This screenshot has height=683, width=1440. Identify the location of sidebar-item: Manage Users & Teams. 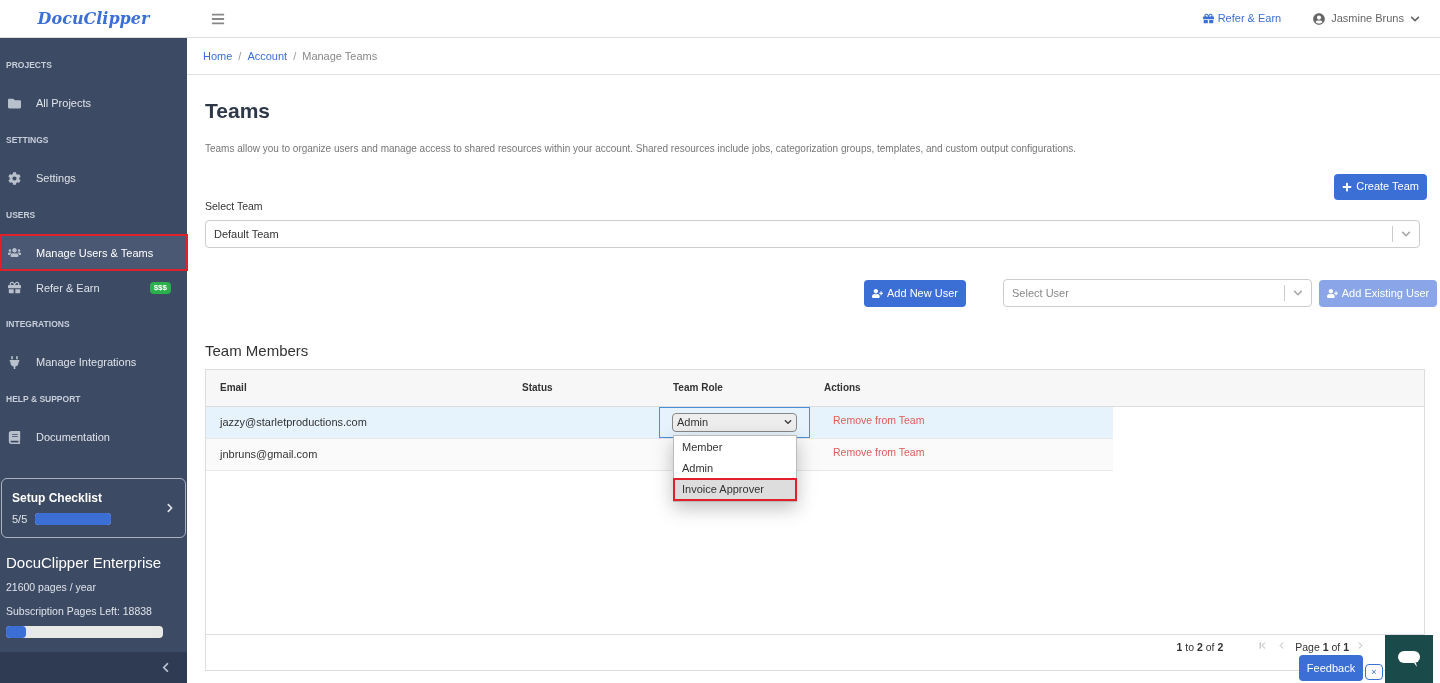
(93, 253).